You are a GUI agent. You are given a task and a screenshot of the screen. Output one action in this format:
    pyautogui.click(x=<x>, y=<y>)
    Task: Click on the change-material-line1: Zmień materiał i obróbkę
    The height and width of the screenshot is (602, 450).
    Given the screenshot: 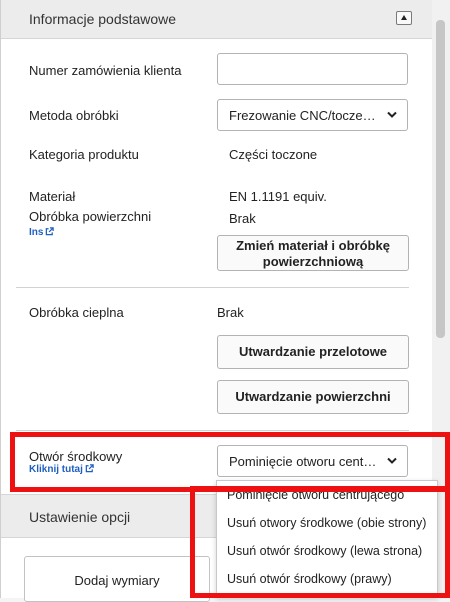 What is the action you would take?
    pyautogui.click(x=313, y=245)
    